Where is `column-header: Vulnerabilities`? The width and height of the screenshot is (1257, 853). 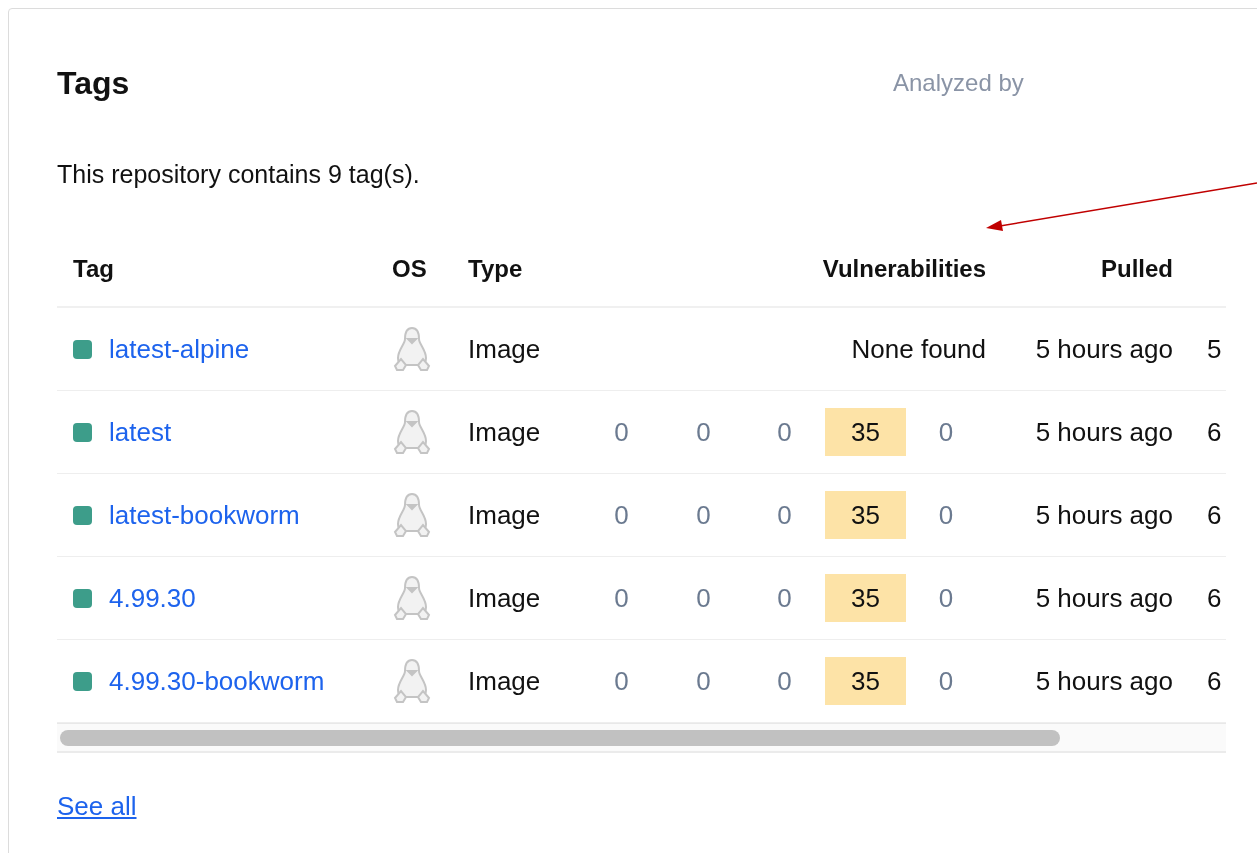 column-header: Vulnerabilities is located at coordinates (904, 268).